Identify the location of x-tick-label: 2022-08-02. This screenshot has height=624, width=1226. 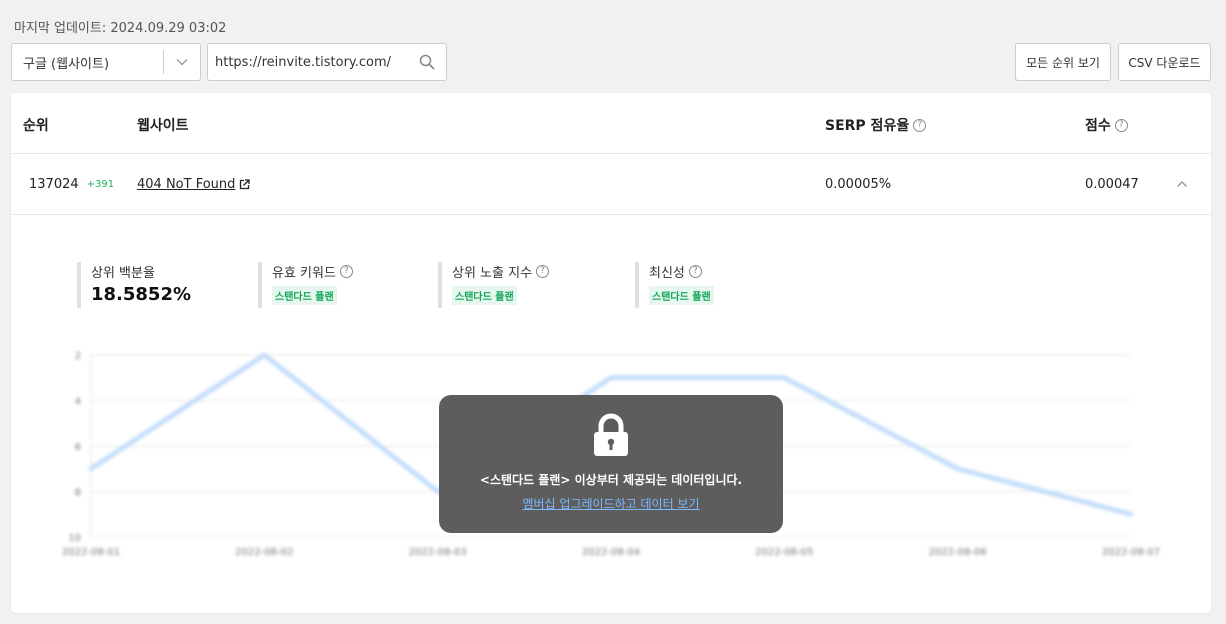
(264, 552).